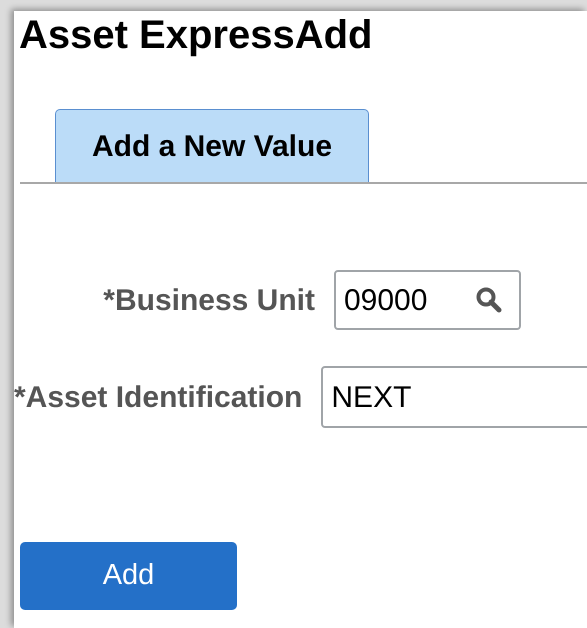 The width and height of the screenshot is (587, 628). What do you see at coordinates (212, 145) in the screenshot?
I see `tab: Add a New Value` at bounding box center [212, 145].